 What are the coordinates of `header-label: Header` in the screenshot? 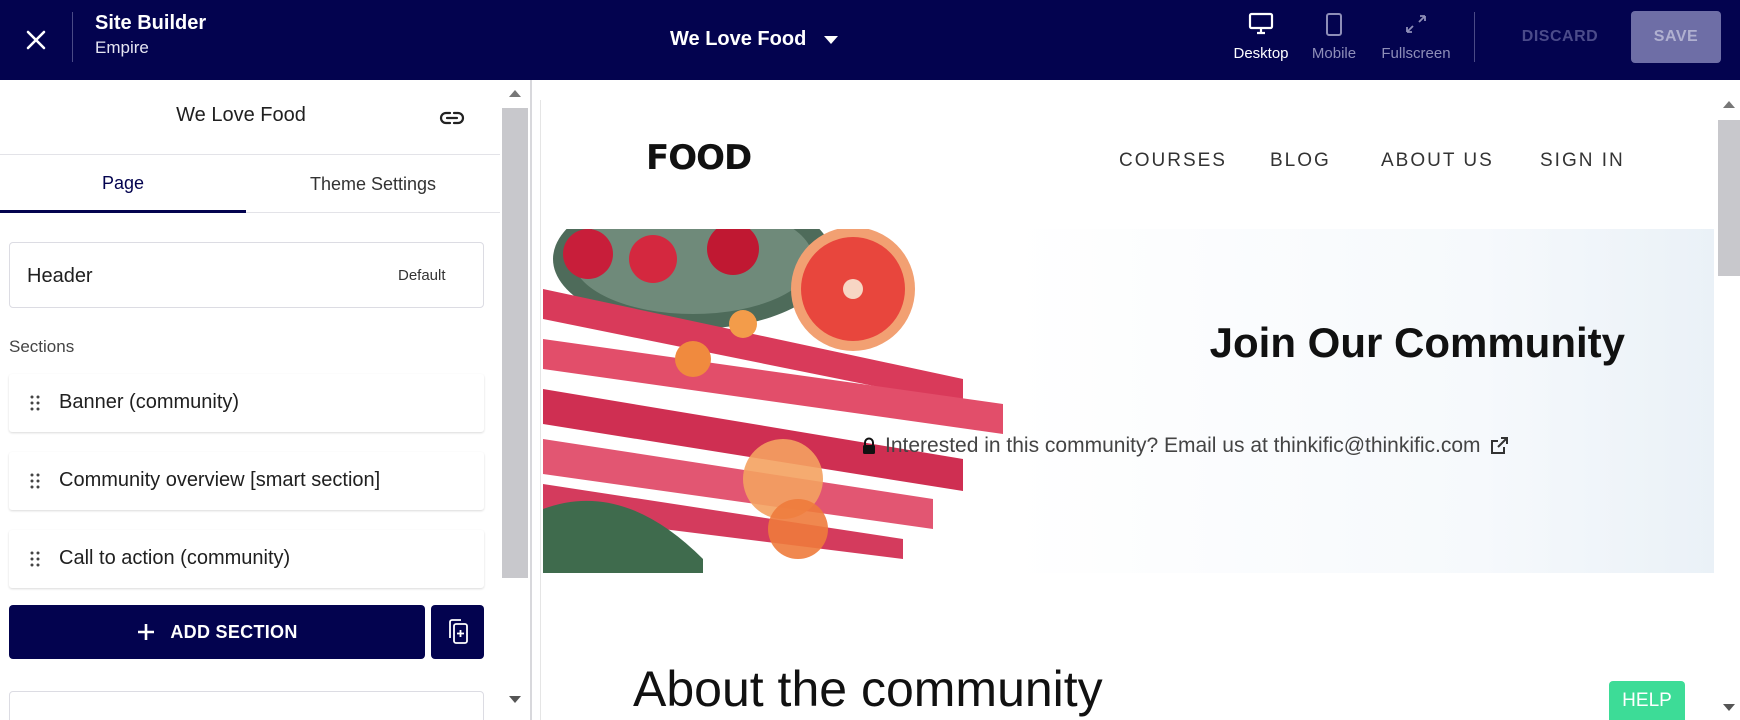 It's located at (60, 276).